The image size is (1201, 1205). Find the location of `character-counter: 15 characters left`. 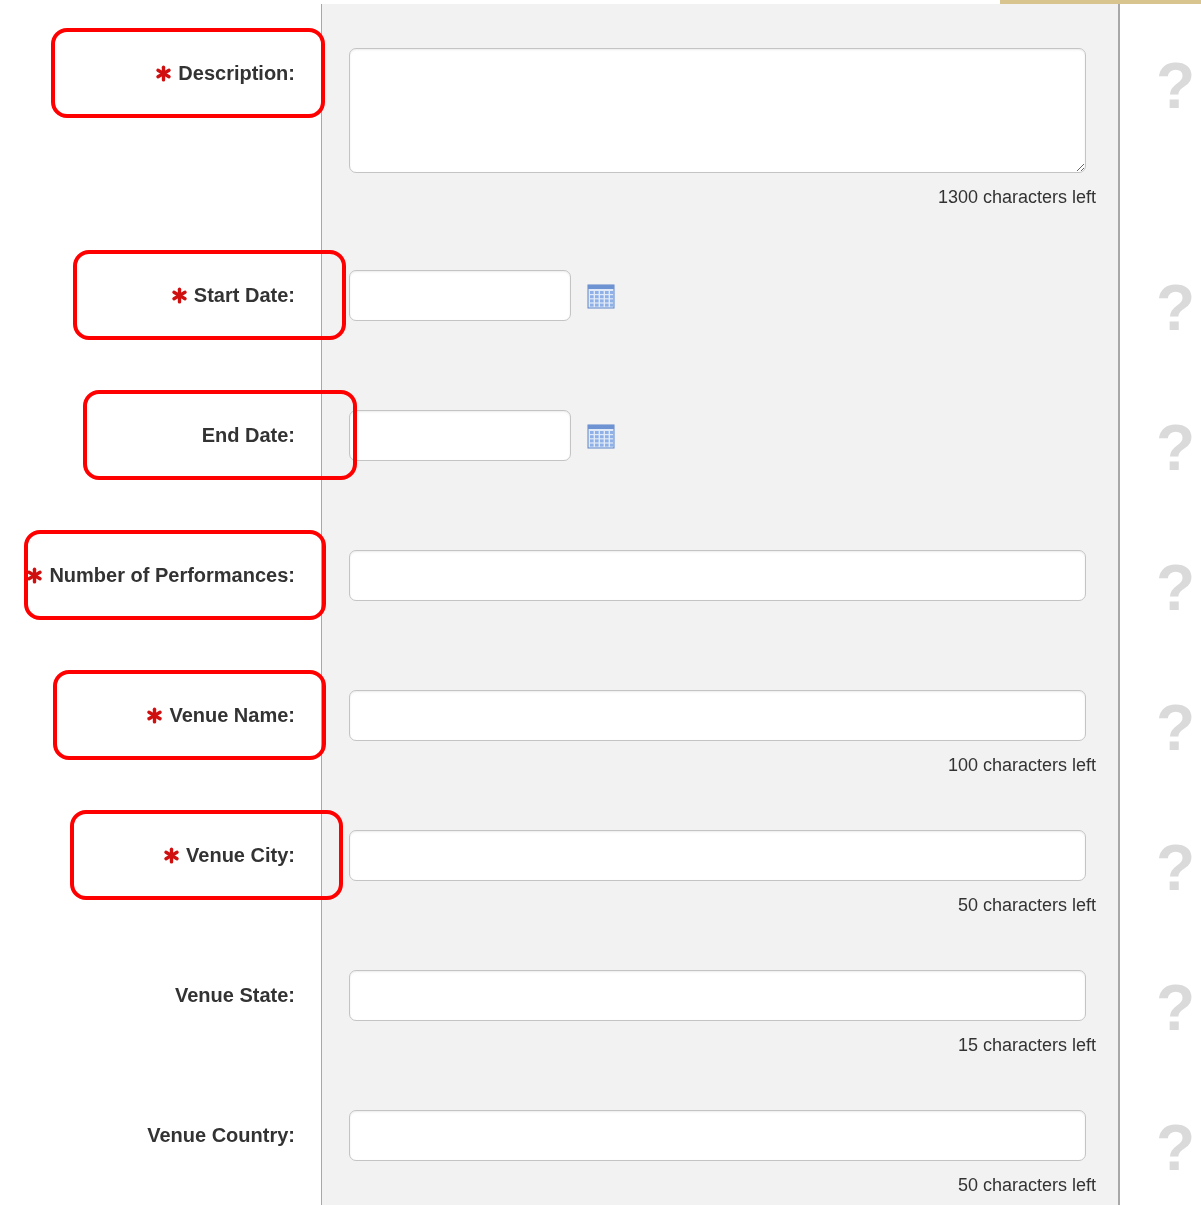

character-counter: 15 characters left is located at coordinates (1026, 1045).